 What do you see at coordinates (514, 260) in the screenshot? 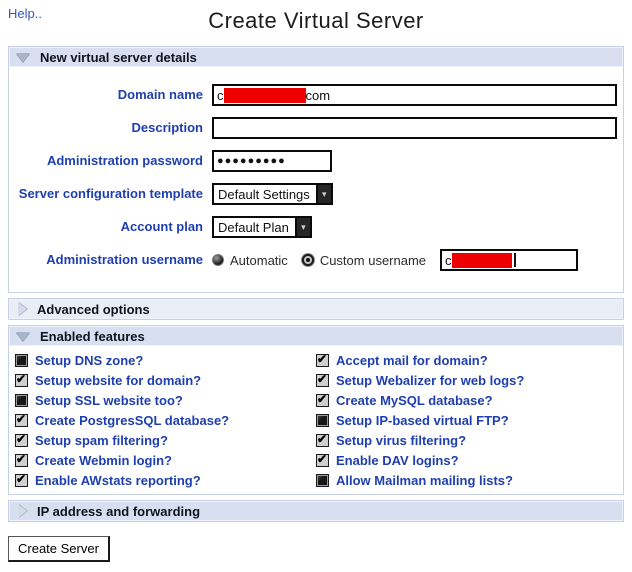
I see `text-caret` at bounding box center [514, 260].